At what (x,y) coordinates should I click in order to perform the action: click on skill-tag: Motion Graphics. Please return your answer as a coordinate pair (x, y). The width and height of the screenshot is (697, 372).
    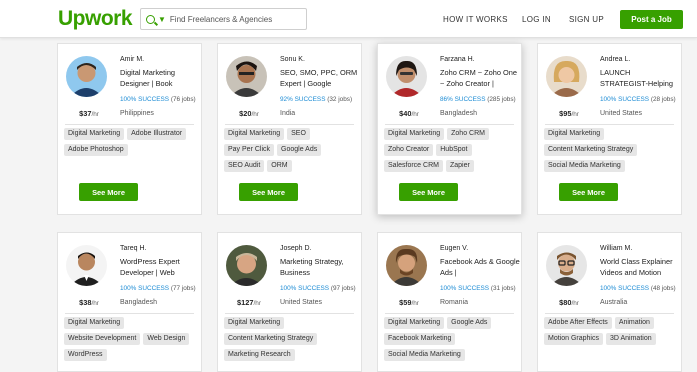
    Looking at the image, I should click on (573, 339).